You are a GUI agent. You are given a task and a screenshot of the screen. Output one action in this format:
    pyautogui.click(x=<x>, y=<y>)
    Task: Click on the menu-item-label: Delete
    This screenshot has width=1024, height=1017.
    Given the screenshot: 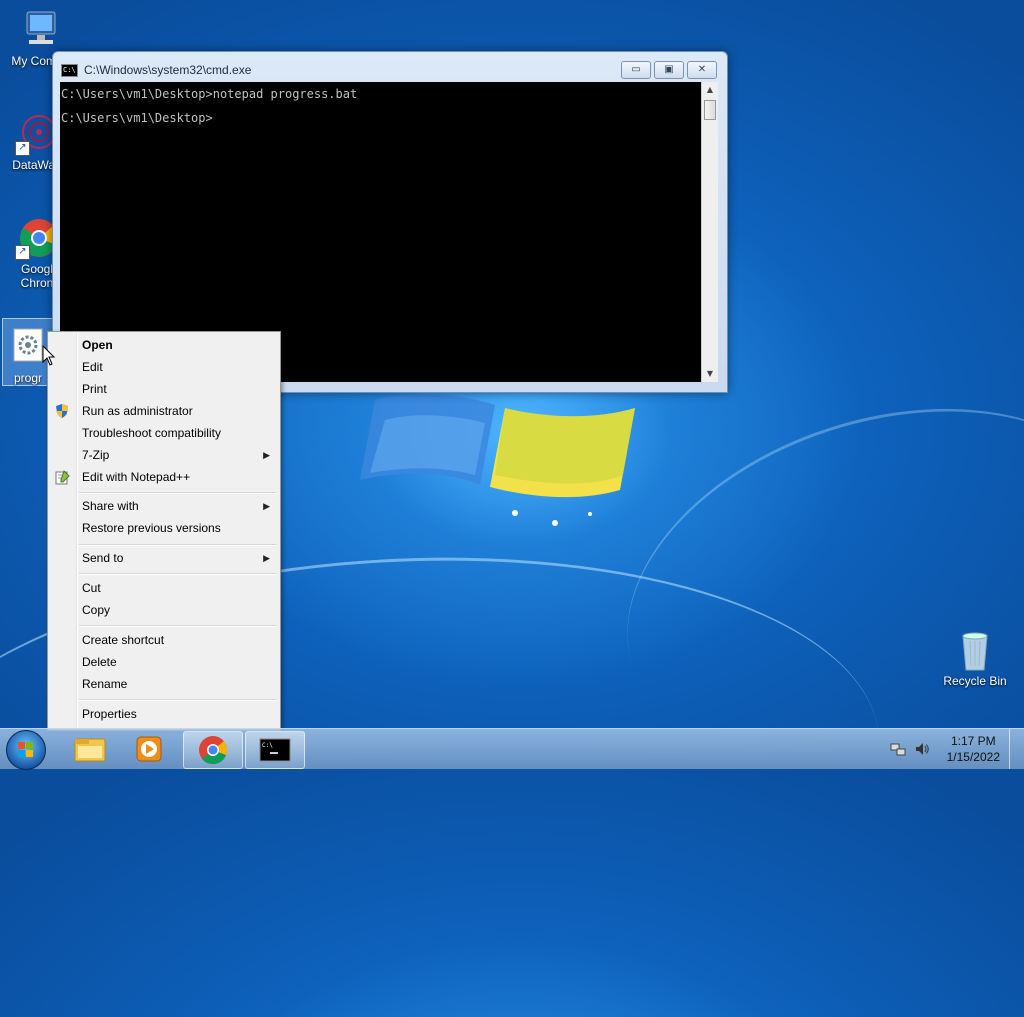 What is the action you would take?
    pyautogui.click(x=99, y=662)
    